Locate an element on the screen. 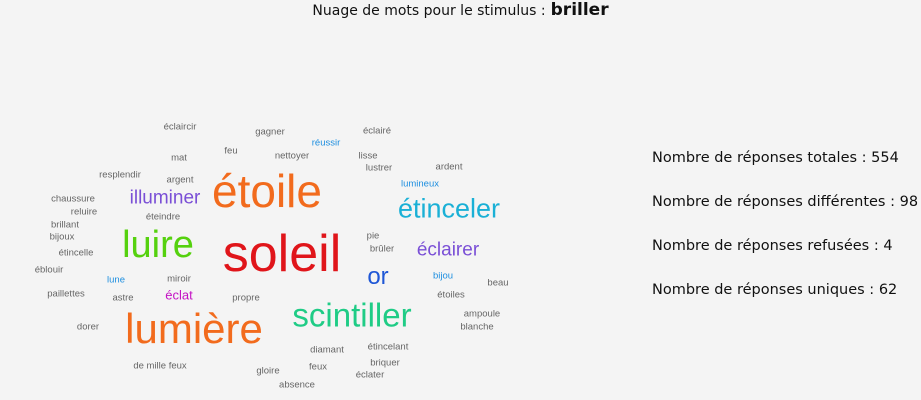  cloud-word: gloire is located at coordinates (268, 371).